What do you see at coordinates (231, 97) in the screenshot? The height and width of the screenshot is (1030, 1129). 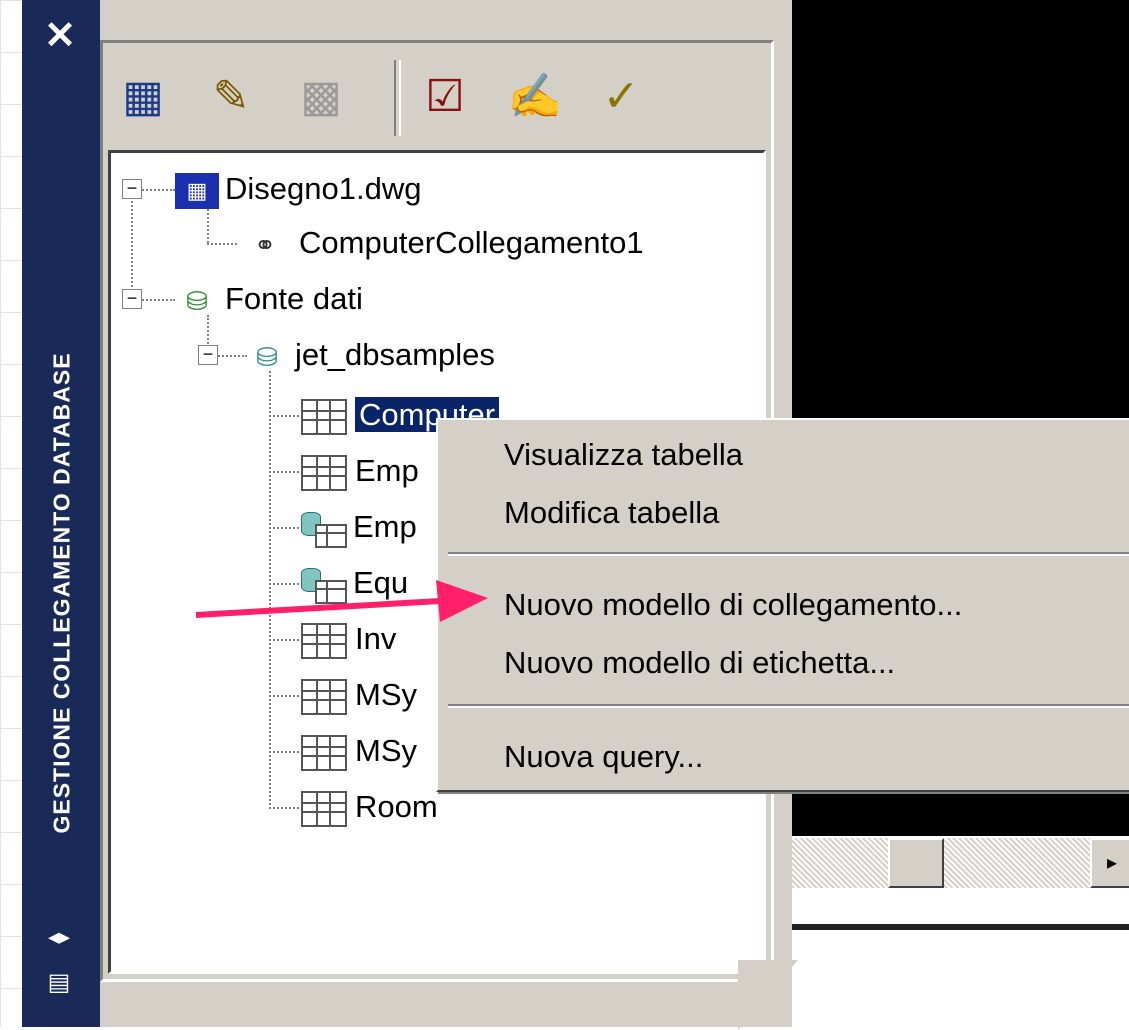 I see `edit-table-icon: ✎` at bounding box center [231, 97].